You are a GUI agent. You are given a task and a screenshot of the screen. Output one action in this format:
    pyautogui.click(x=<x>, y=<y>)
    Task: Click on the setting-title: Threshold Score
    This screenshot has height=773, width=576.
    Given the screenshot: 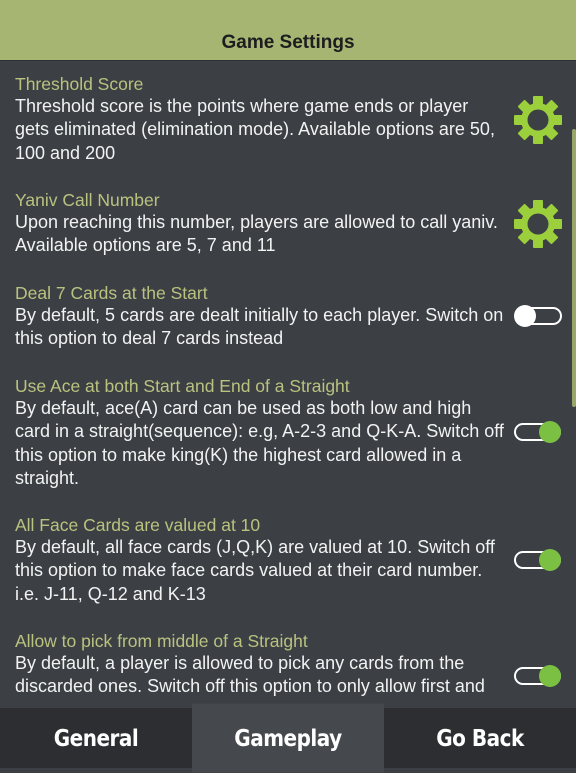 What is the action you would take?
    pyautogui.click(x=79, y=84)
    